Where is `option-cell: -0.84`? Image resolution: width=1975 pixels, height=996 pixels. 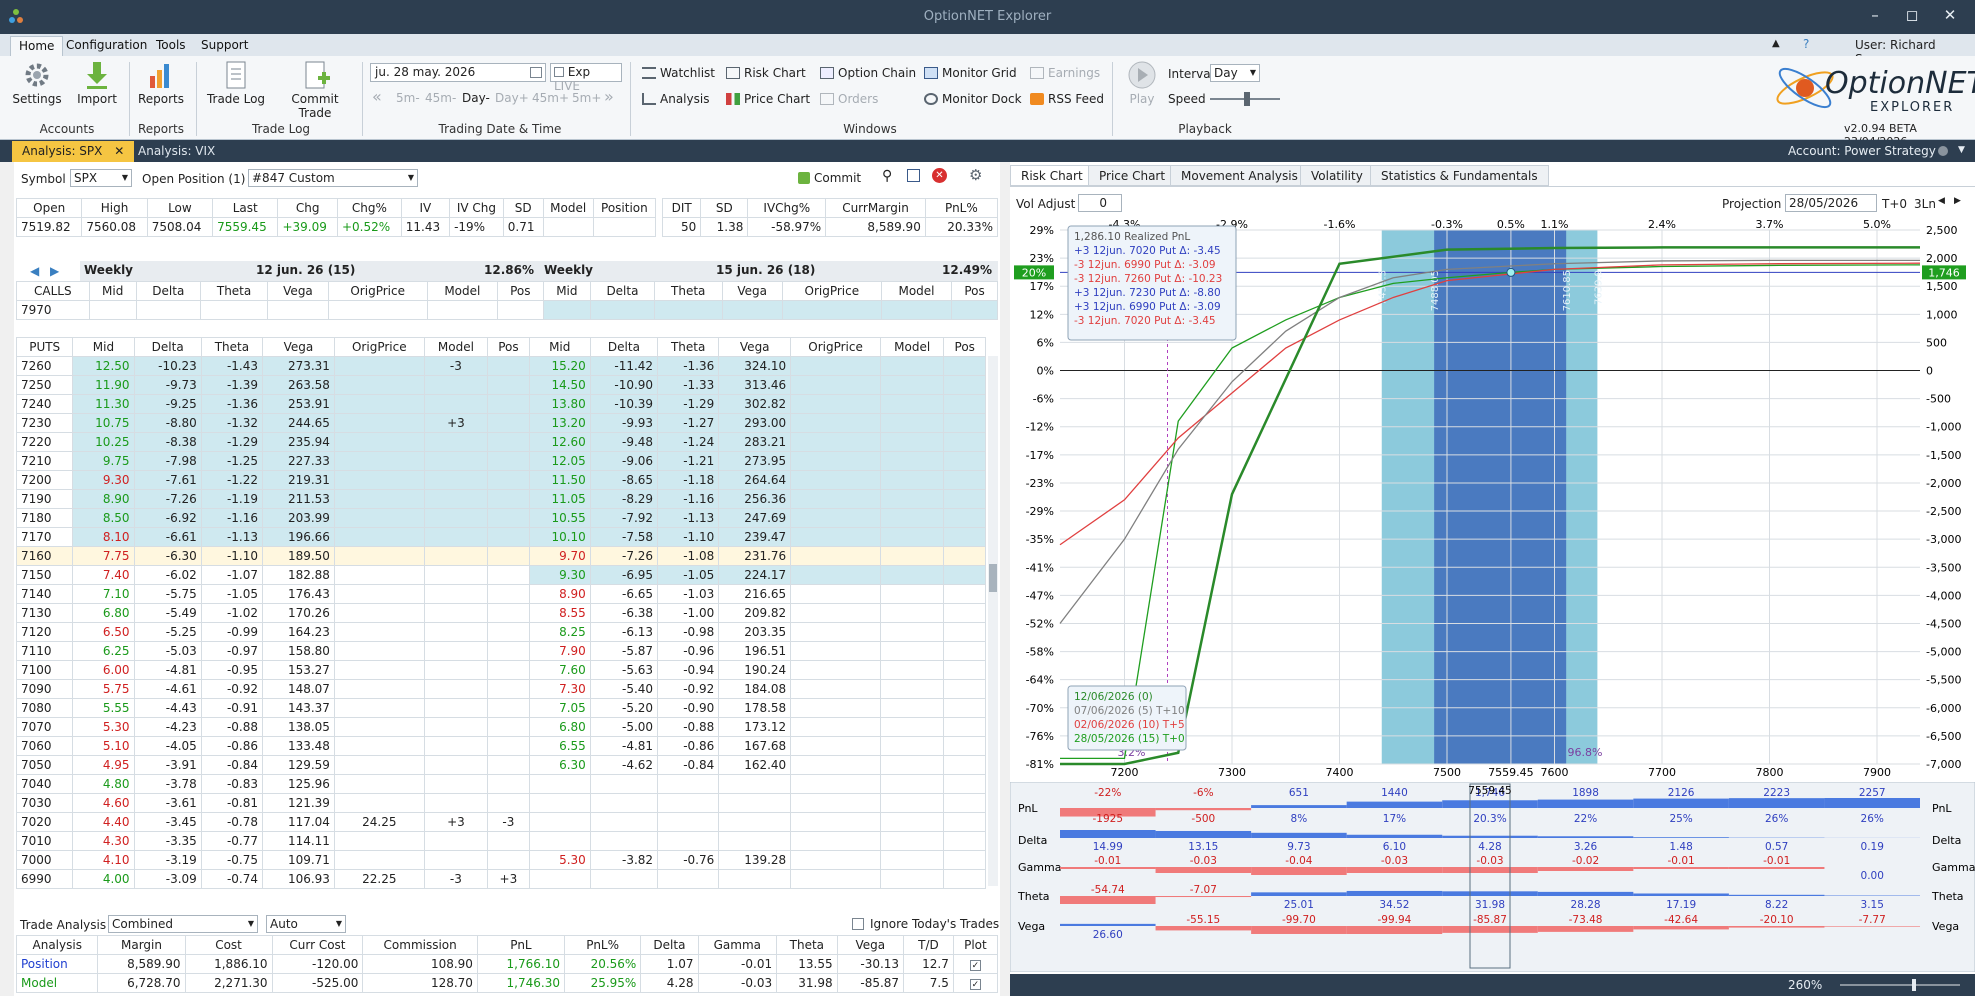 option-cell: -0.84 is located at coordinates (688, 765).